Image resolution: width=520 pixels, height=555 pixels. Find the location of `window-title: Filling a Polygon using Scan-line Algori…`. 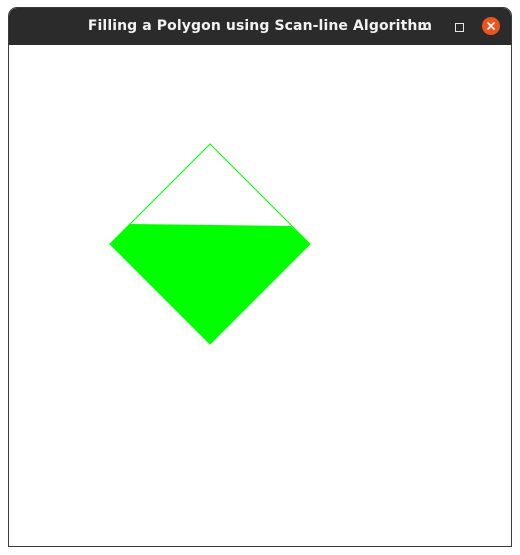

window-title: Filling a Polygon using Scan-line Algori… is located at coordinates (260, 26).